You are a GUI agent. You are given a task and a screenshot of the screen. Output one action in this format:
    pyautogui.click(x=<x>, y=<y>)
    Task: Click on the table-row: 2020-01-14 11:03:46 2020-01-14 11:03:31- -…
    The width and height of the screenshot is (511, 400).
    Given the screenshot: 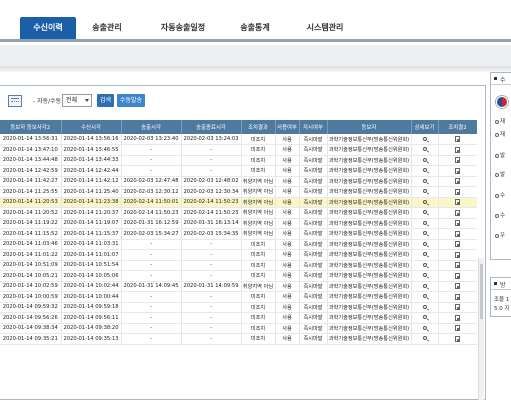 What is the action you would take?
    pyautogui.click(x=238, y=244)
    